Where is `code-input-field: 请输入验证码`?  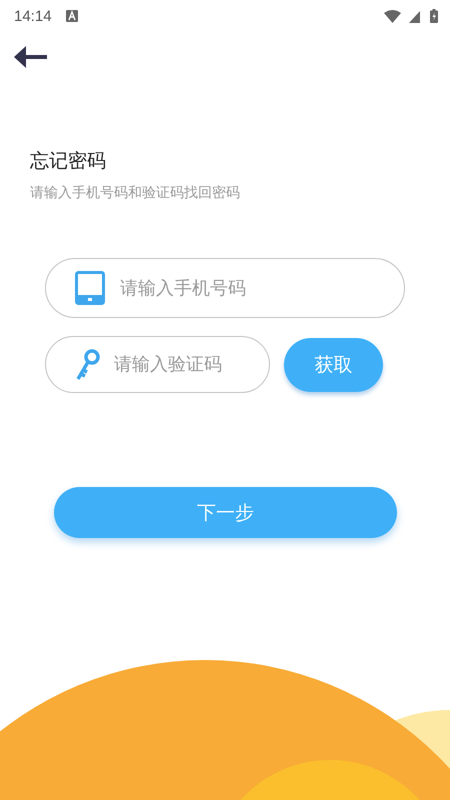
code-input-field: 请输入验证码 is located at coordinates (157, 364).